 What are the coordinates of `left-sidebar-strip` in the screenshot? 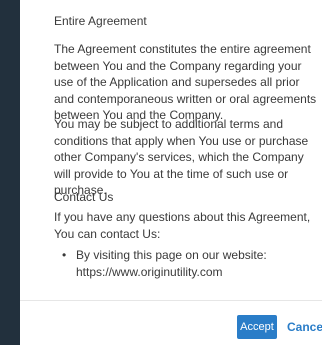 It's located at (10, 172).